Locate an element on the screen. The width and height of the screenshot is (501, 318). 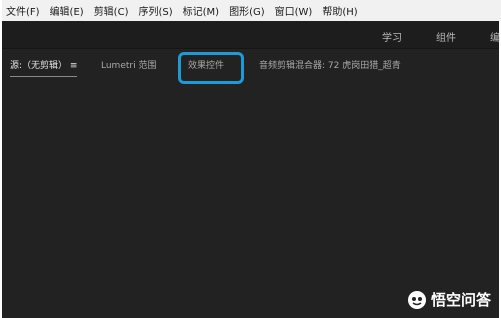
menu-marker: 标记(M) is located at coordinates (201, 10).